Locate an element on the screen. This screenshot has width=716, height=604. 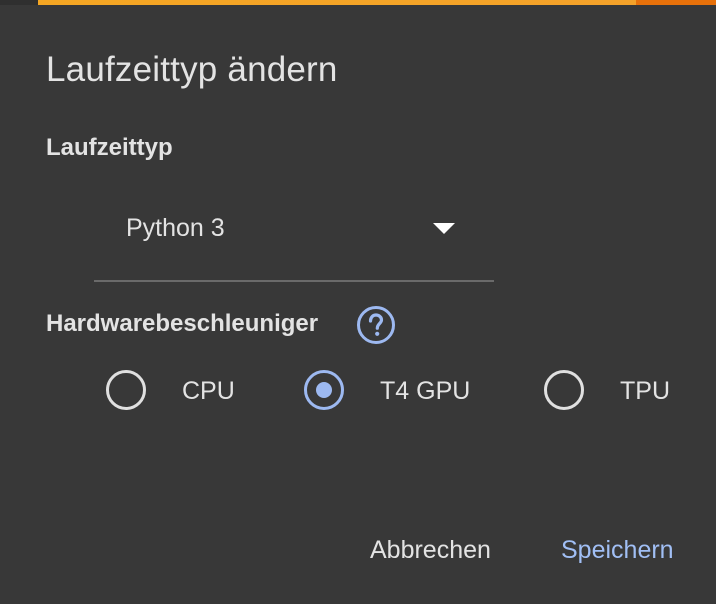
radio-label-cpu: CPU is located at coordinates (208, 391).